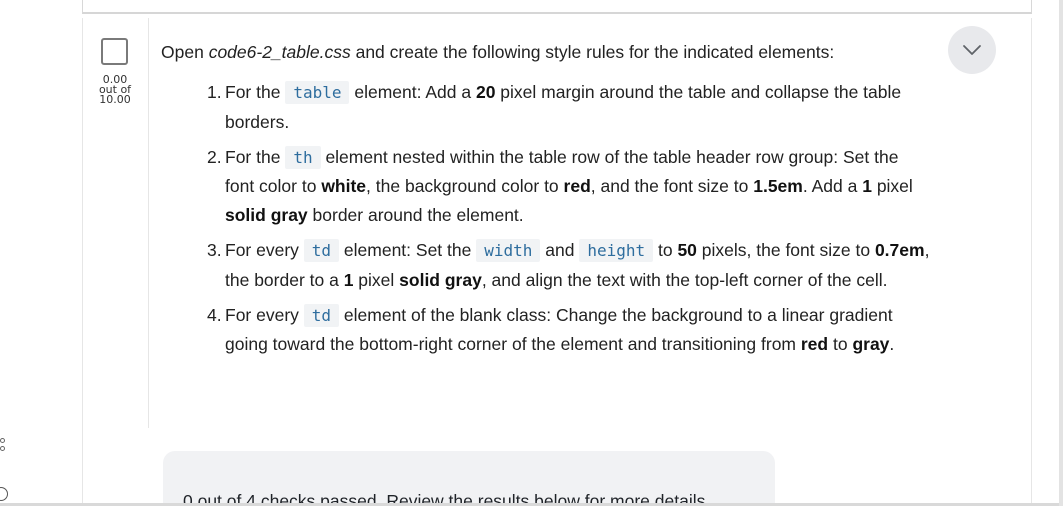 This screenshot has height=506, width=1063. I want to click on code-token: height, so click(616, 250).